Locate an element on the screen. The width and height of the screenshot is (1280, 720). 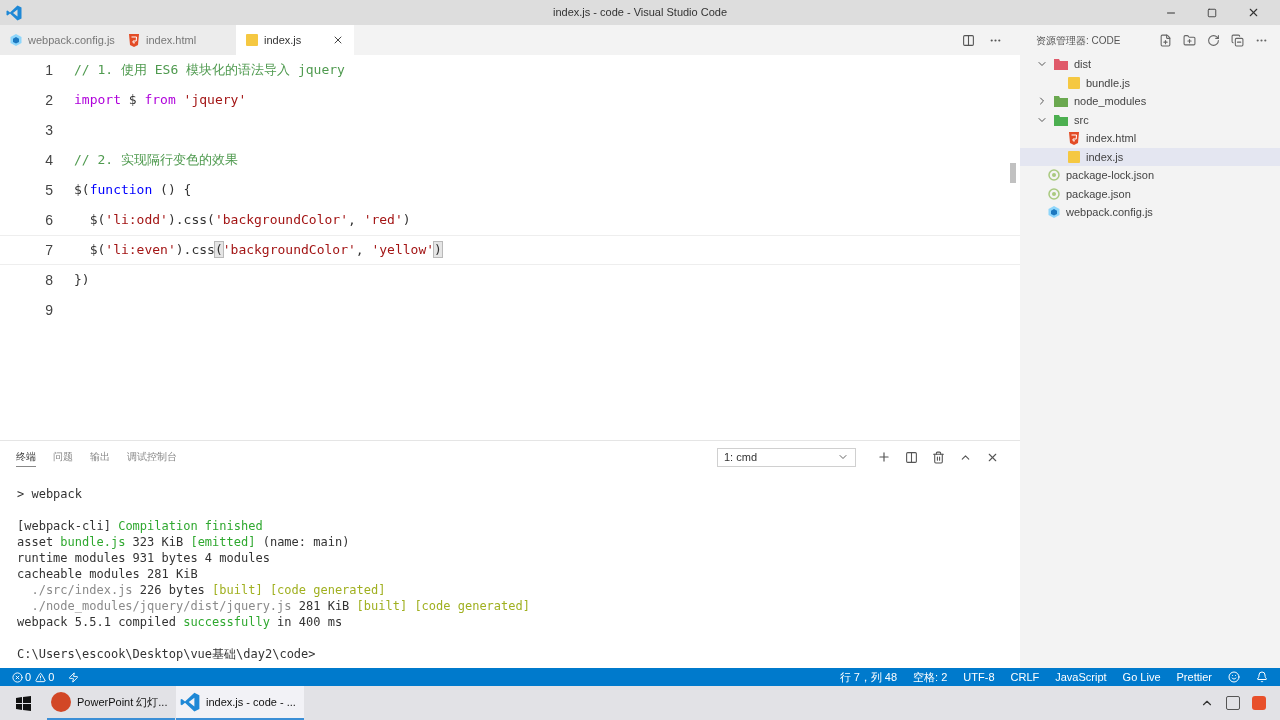
error-count: 0 is located at coordinates (28, 677).